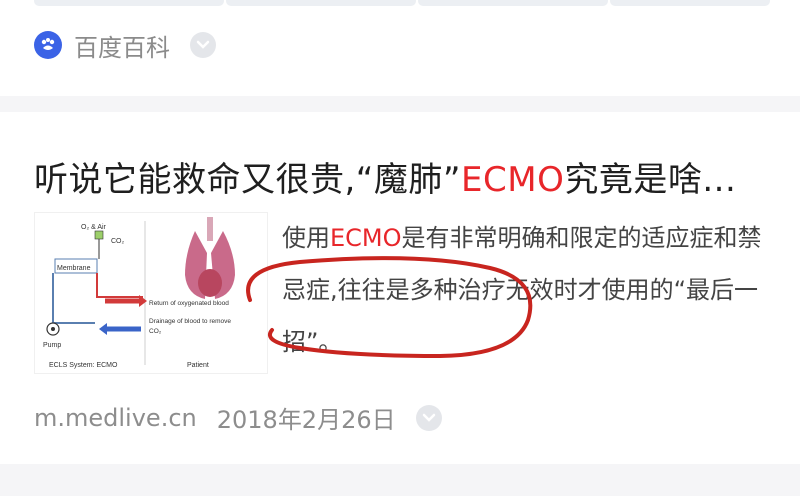  Describe the element at coordinates (48, 45) in the screenshot. I see `baike-paw-icon` at that location.